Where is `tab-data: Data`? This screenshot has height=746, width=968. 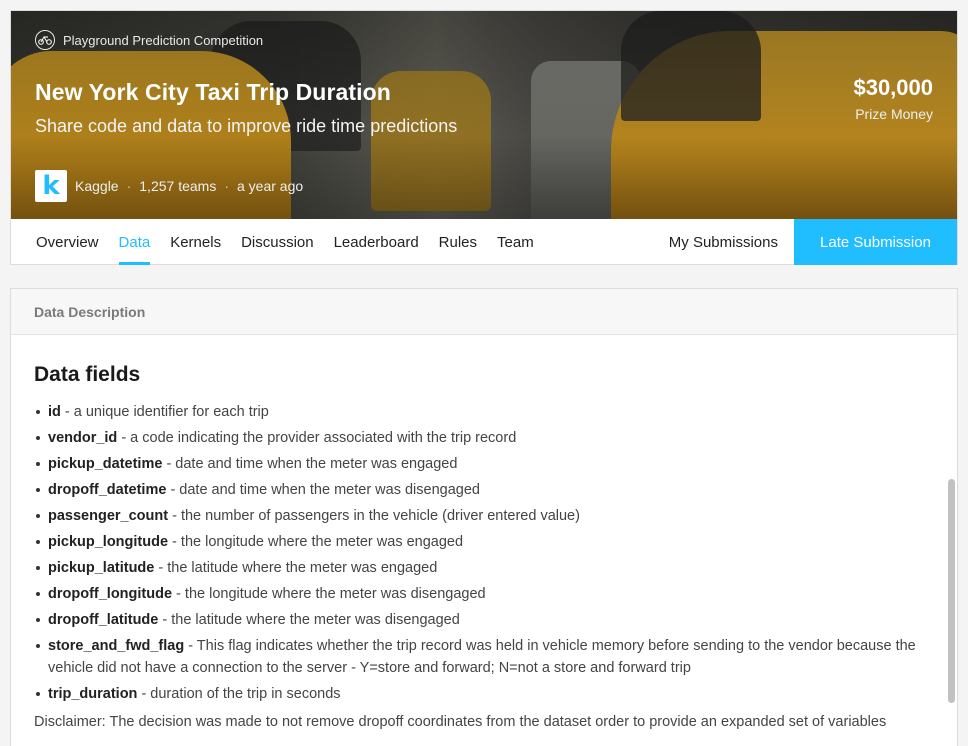
tab-data: Data is located at coordinates (135, 242).